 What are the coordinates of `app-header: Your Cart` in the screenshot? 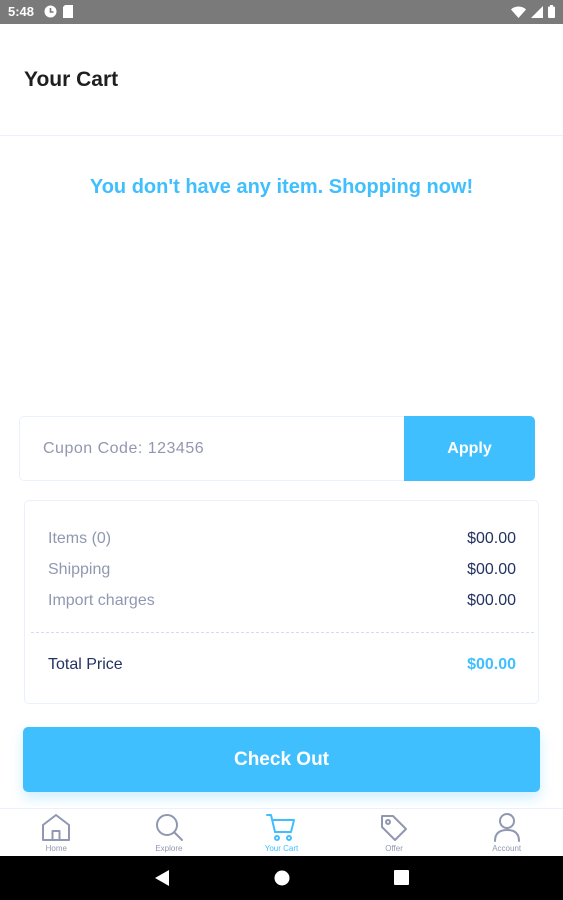 It's located at (281, 80).